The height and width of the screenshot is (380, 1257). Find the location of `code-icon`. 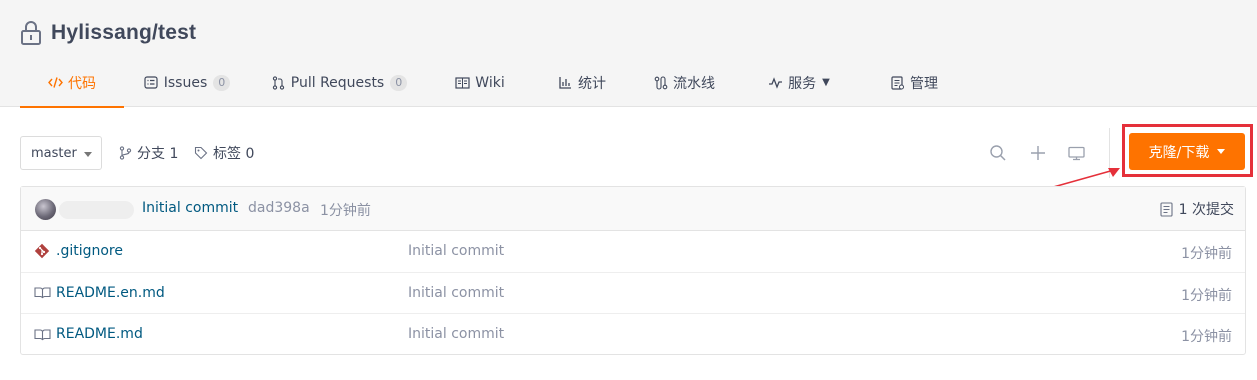

code-icon is located at coordinates (55, 82).